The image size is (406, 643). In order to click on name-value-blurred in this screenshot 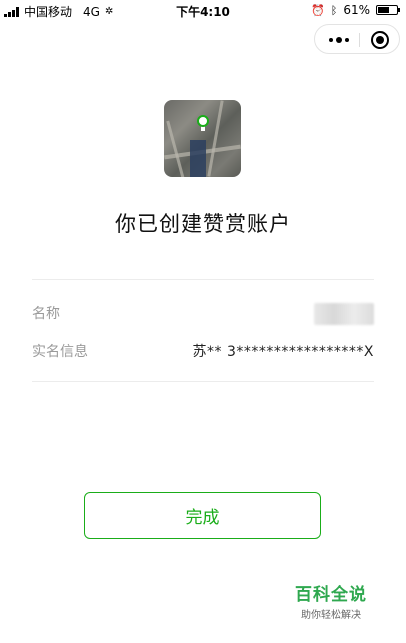, I will do `click(344, 314)`.